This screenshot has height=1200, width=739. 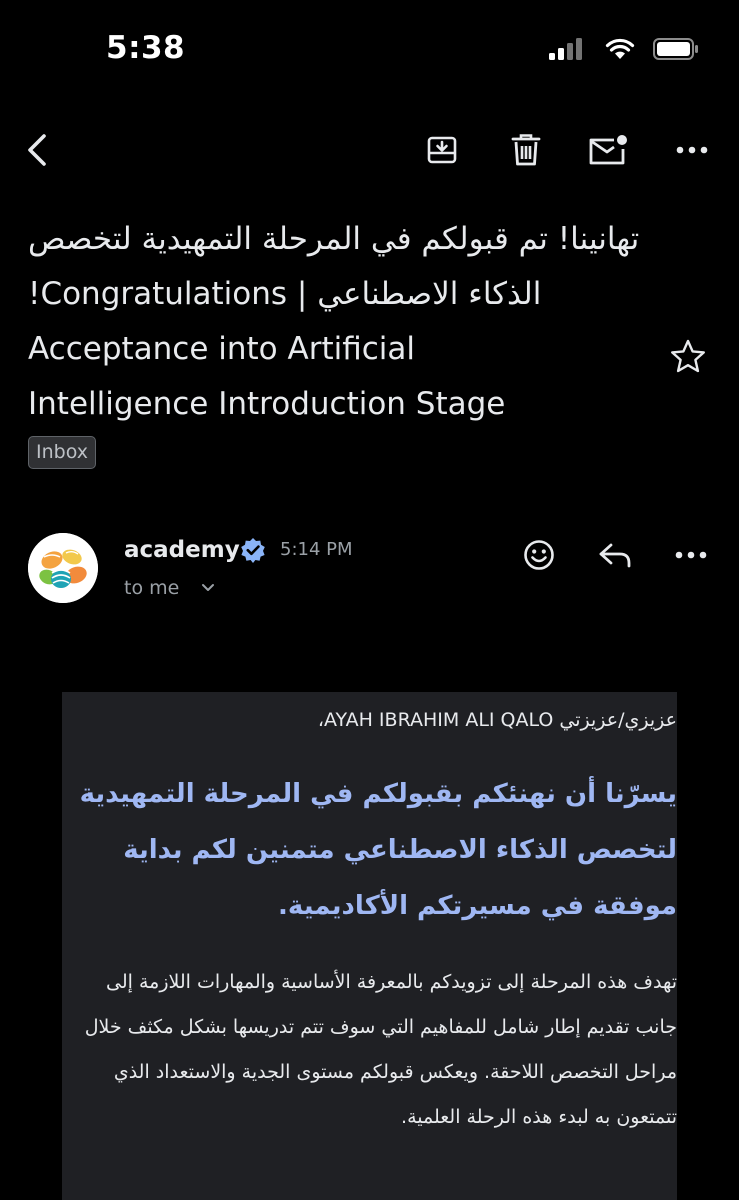 I want to click on archive-button, so click(x=442, y=150).